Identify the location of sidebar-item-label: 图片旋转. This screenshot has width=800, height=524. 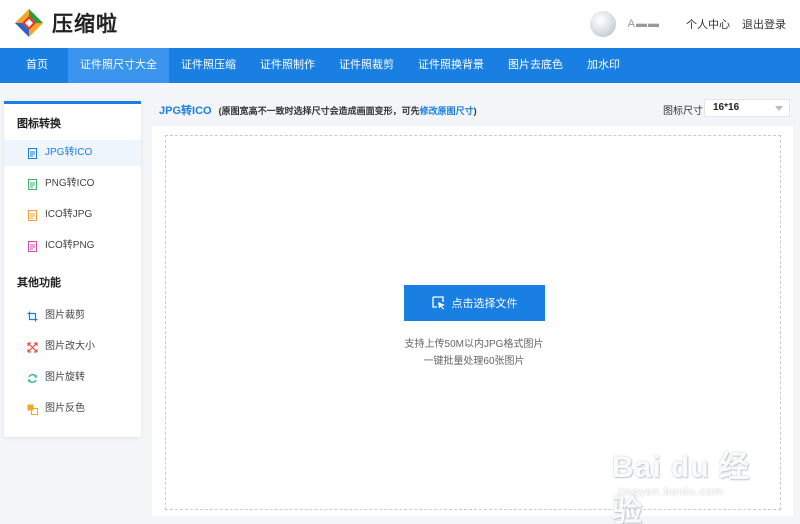
(65, 377).